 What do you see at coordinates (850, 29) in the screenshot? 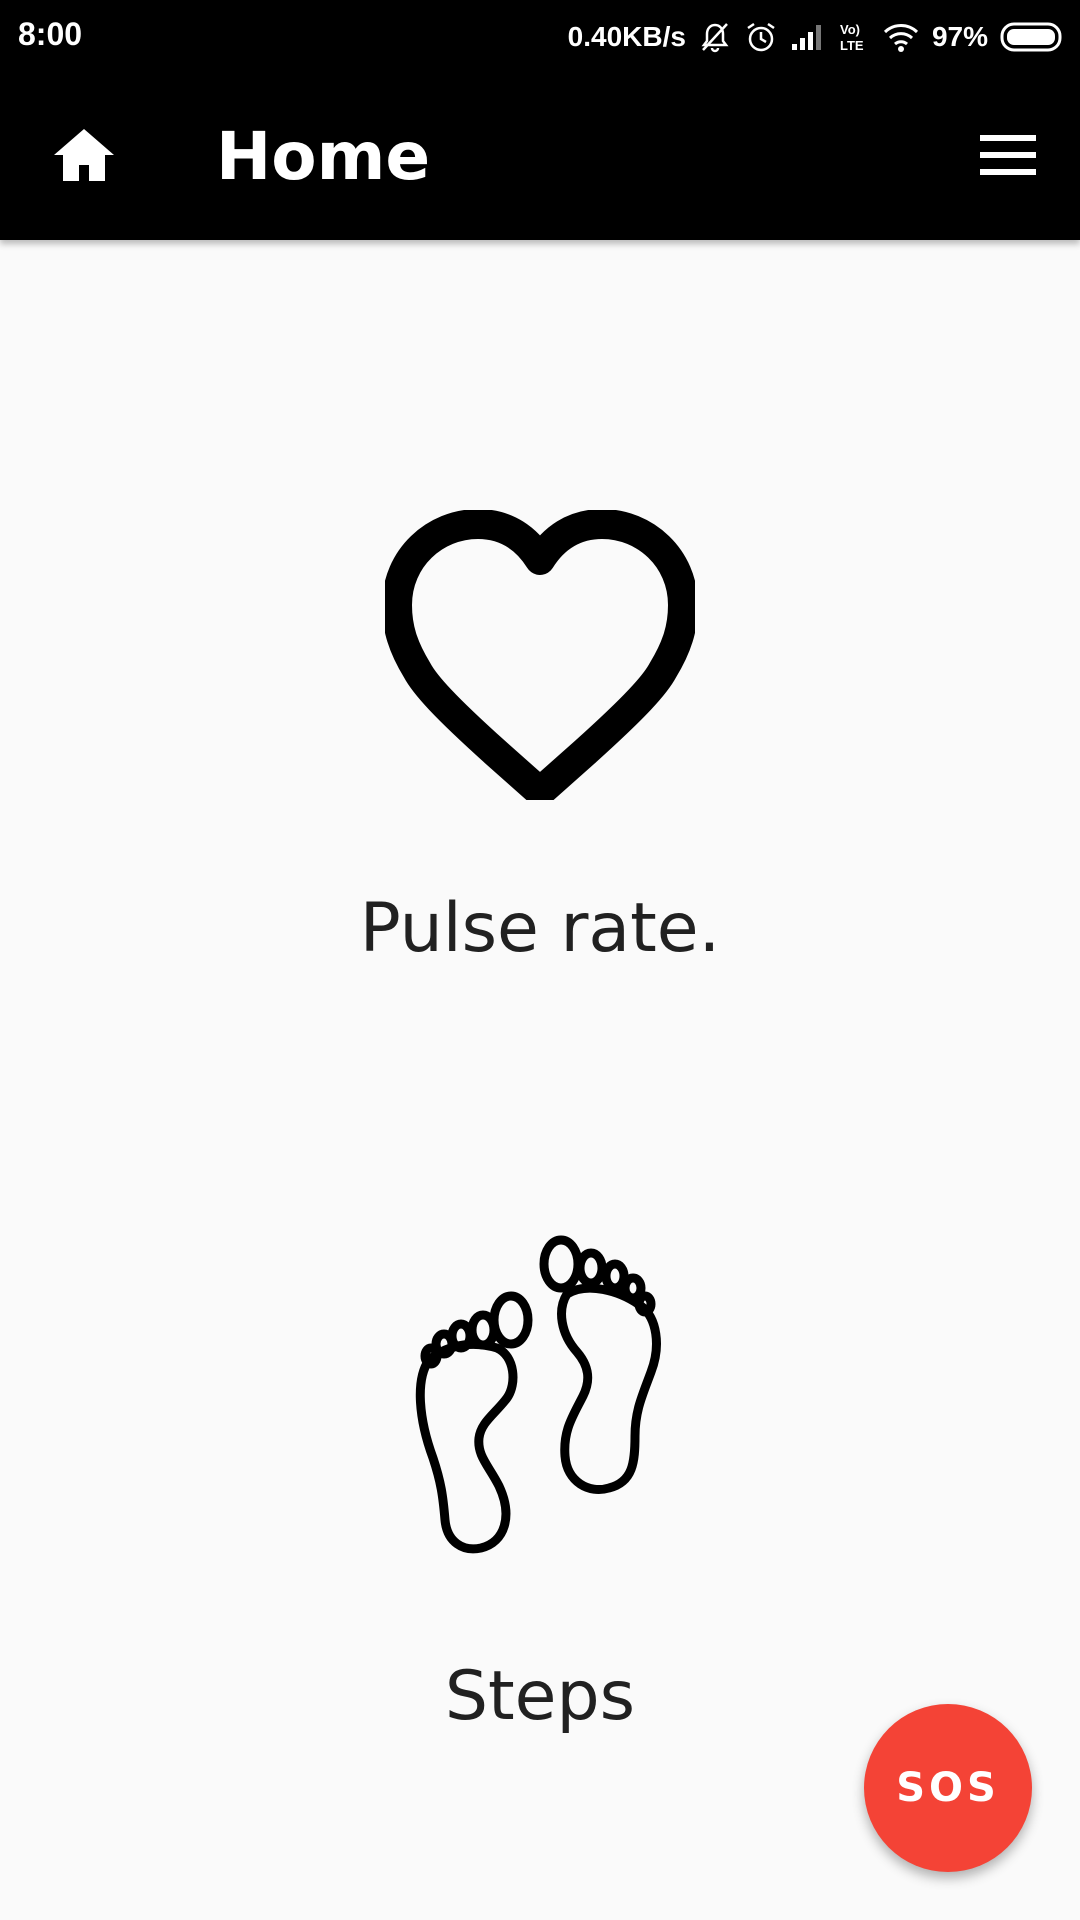
I see `svg-text: Vo)` at bounding box center [850, 29].